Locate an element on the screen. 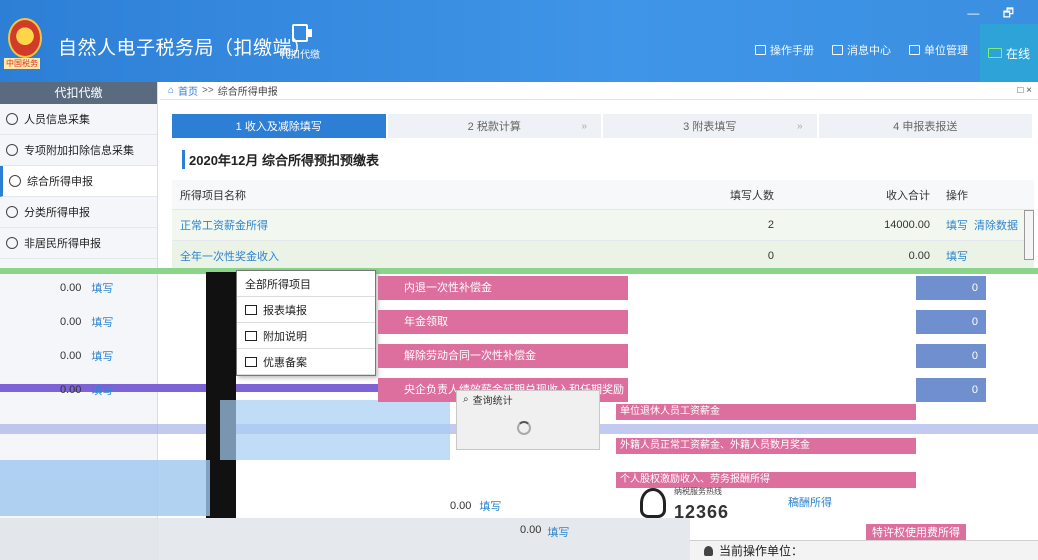 The height and width of the screenshot is (560, 1038). sidebar-item-label: 分类所得申报 is located at coordinates (57, 213).